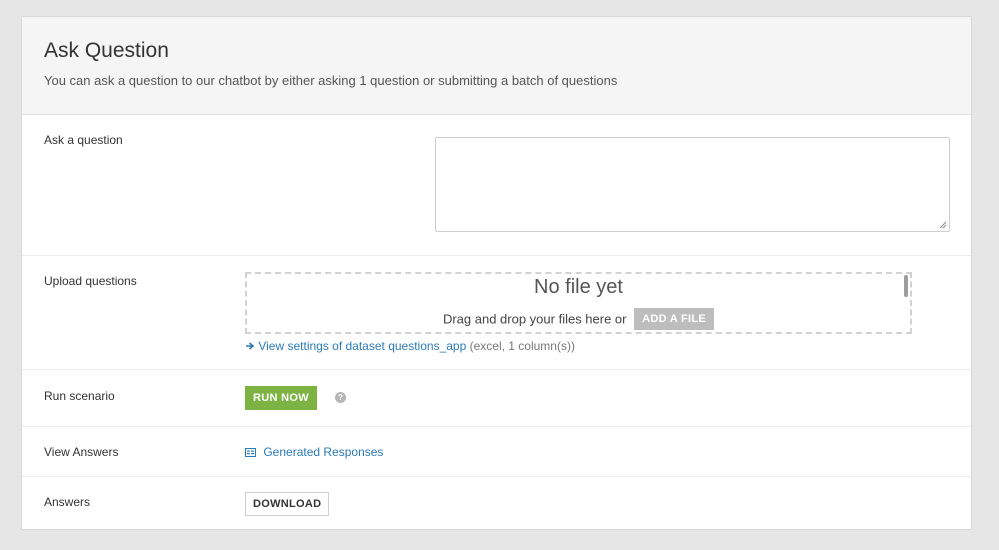 This screenshot has width=999, height=550. What do you see at coordinates (362, 346) in the screenshot?
I see `dataset-settings-text: View settings of dataset questions_app` at bounding box center [362, 346].